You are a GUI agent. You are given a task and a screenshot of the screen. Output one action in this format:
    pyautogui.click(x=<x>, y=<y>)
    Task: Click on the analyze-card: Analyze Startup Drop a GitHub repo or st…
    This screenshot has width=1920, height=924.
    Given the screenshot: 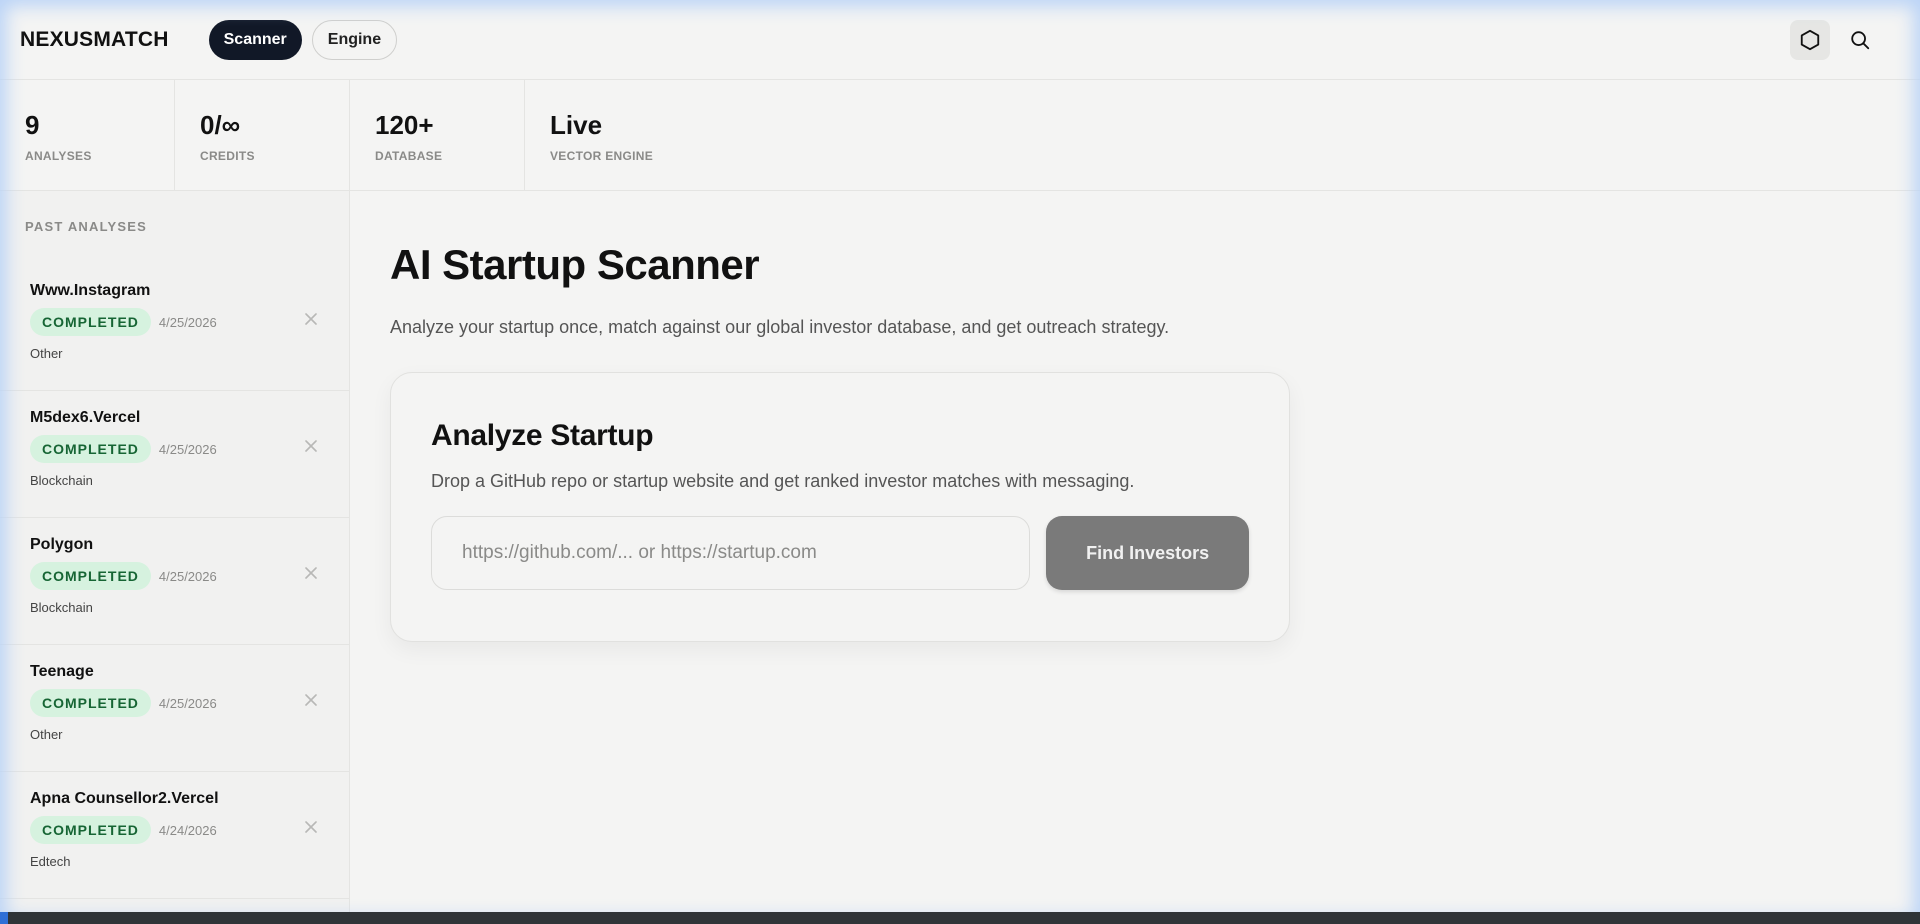 What is the action you would take?
    pyautogui.click(x=840, y=507)
    